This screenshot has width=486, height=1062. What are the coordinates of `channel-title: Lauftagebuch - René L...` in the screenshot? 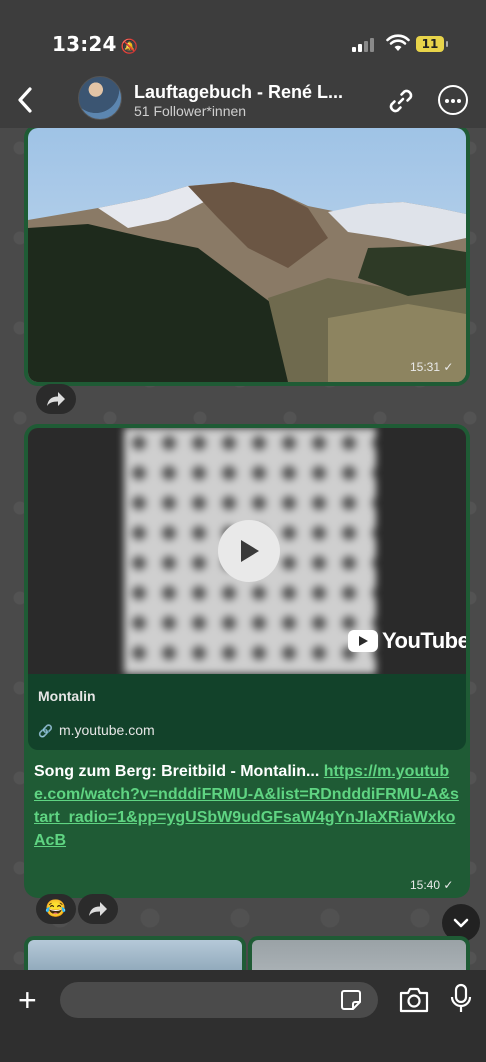 It's located at (249, 92).